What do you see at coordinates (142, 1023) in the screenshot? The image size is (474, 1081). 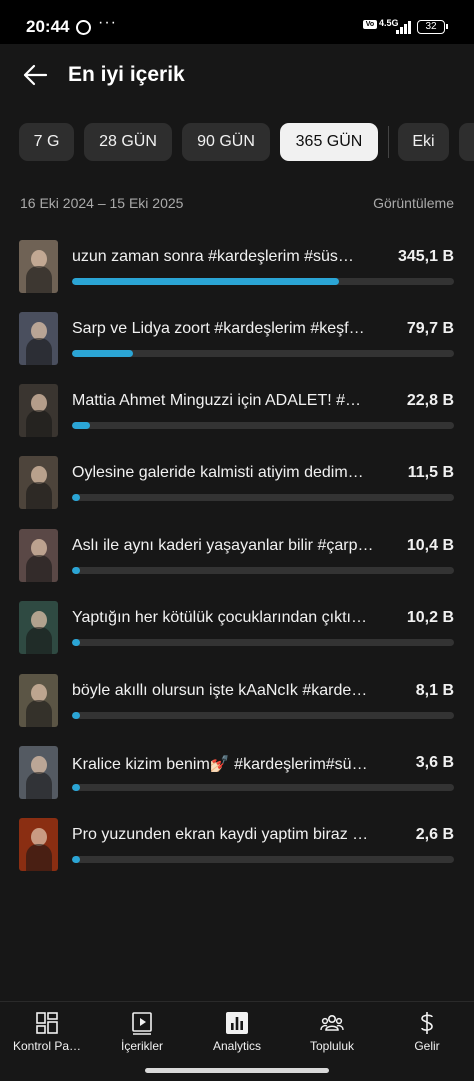 I see `content-icon` at bounding box center [142, 1023].